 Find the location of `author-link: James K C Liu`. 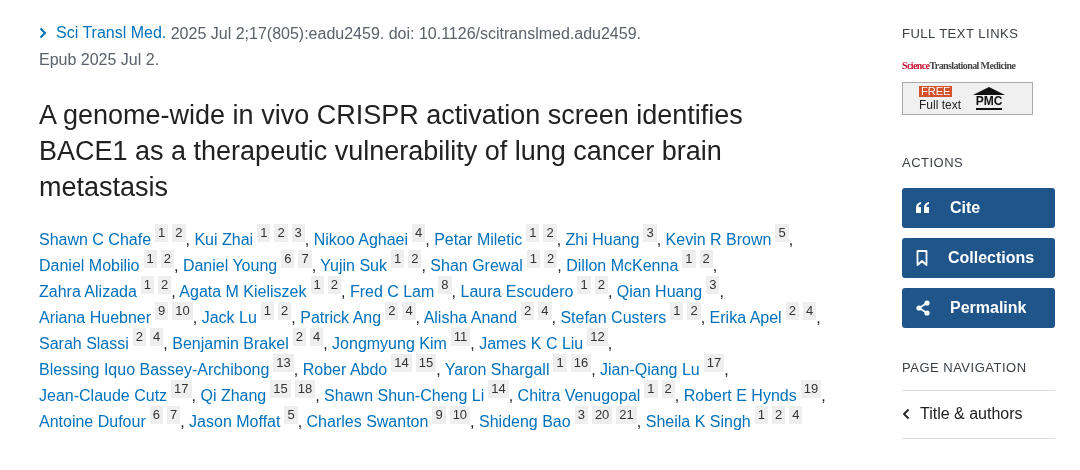

author-link: James K C Liu is located at coordinates (531, 343).